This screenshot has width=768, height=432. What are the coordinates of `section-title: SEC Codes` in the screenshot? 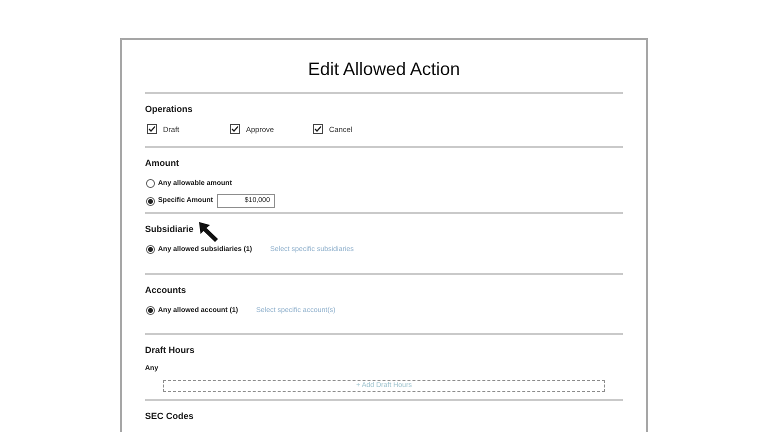 It's located at (169, 416).